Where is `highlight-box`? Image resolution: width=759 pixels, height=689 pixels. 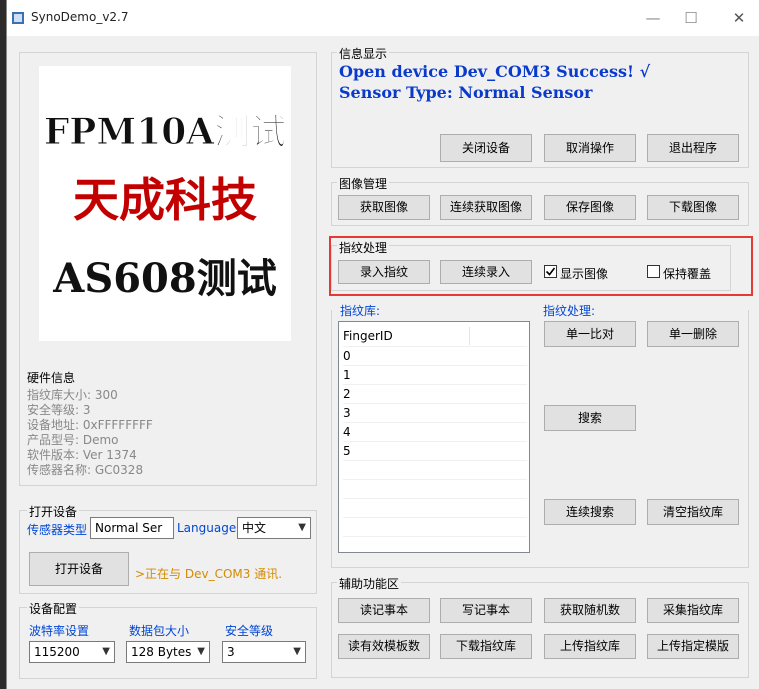
highlight-box is located at coordinates (541, 266).